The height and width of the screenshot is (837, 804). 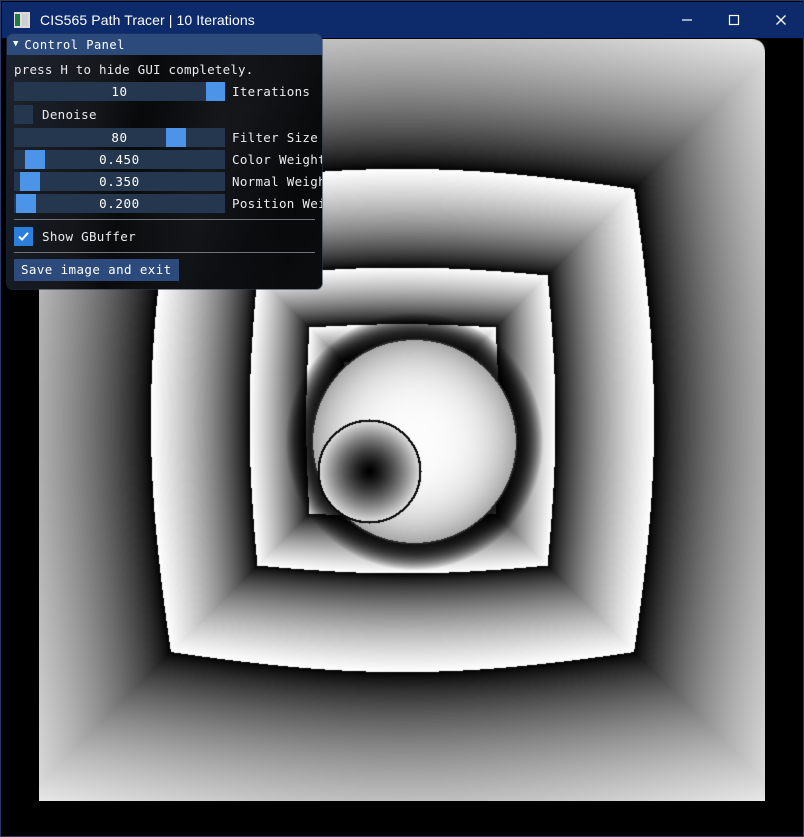 What do you see at coordinates (74, 44) in the screenshot?
I see `control-panel-title: Control Panel` at bounding box center [74, 44].